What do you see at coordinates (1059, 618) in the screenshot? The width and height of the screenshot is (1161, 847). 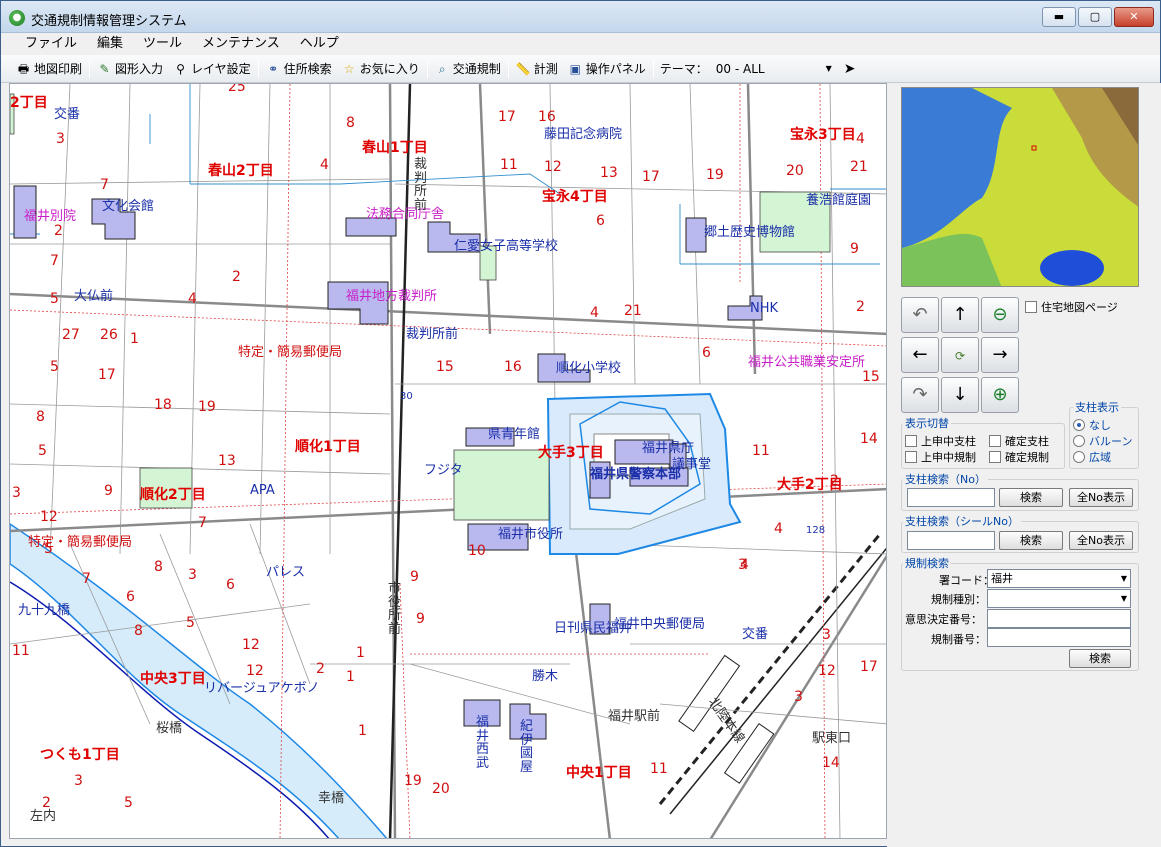 I see `decision-number-input` at bounding box center [1059, 618].